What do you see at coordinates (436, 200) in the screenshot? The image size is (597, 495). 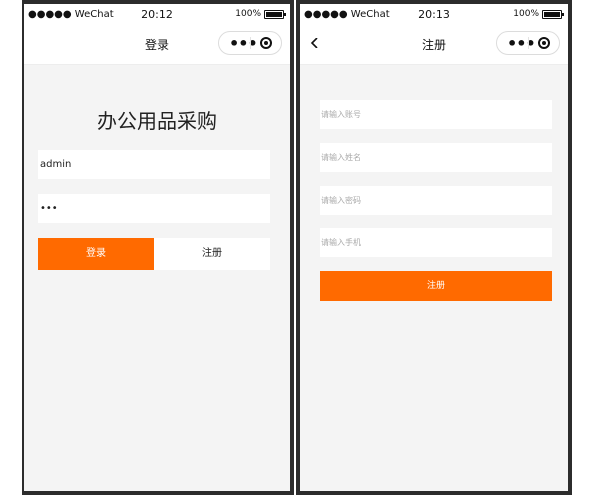 I see `password-input: 请输入密码` at bounding box center [436, 200].